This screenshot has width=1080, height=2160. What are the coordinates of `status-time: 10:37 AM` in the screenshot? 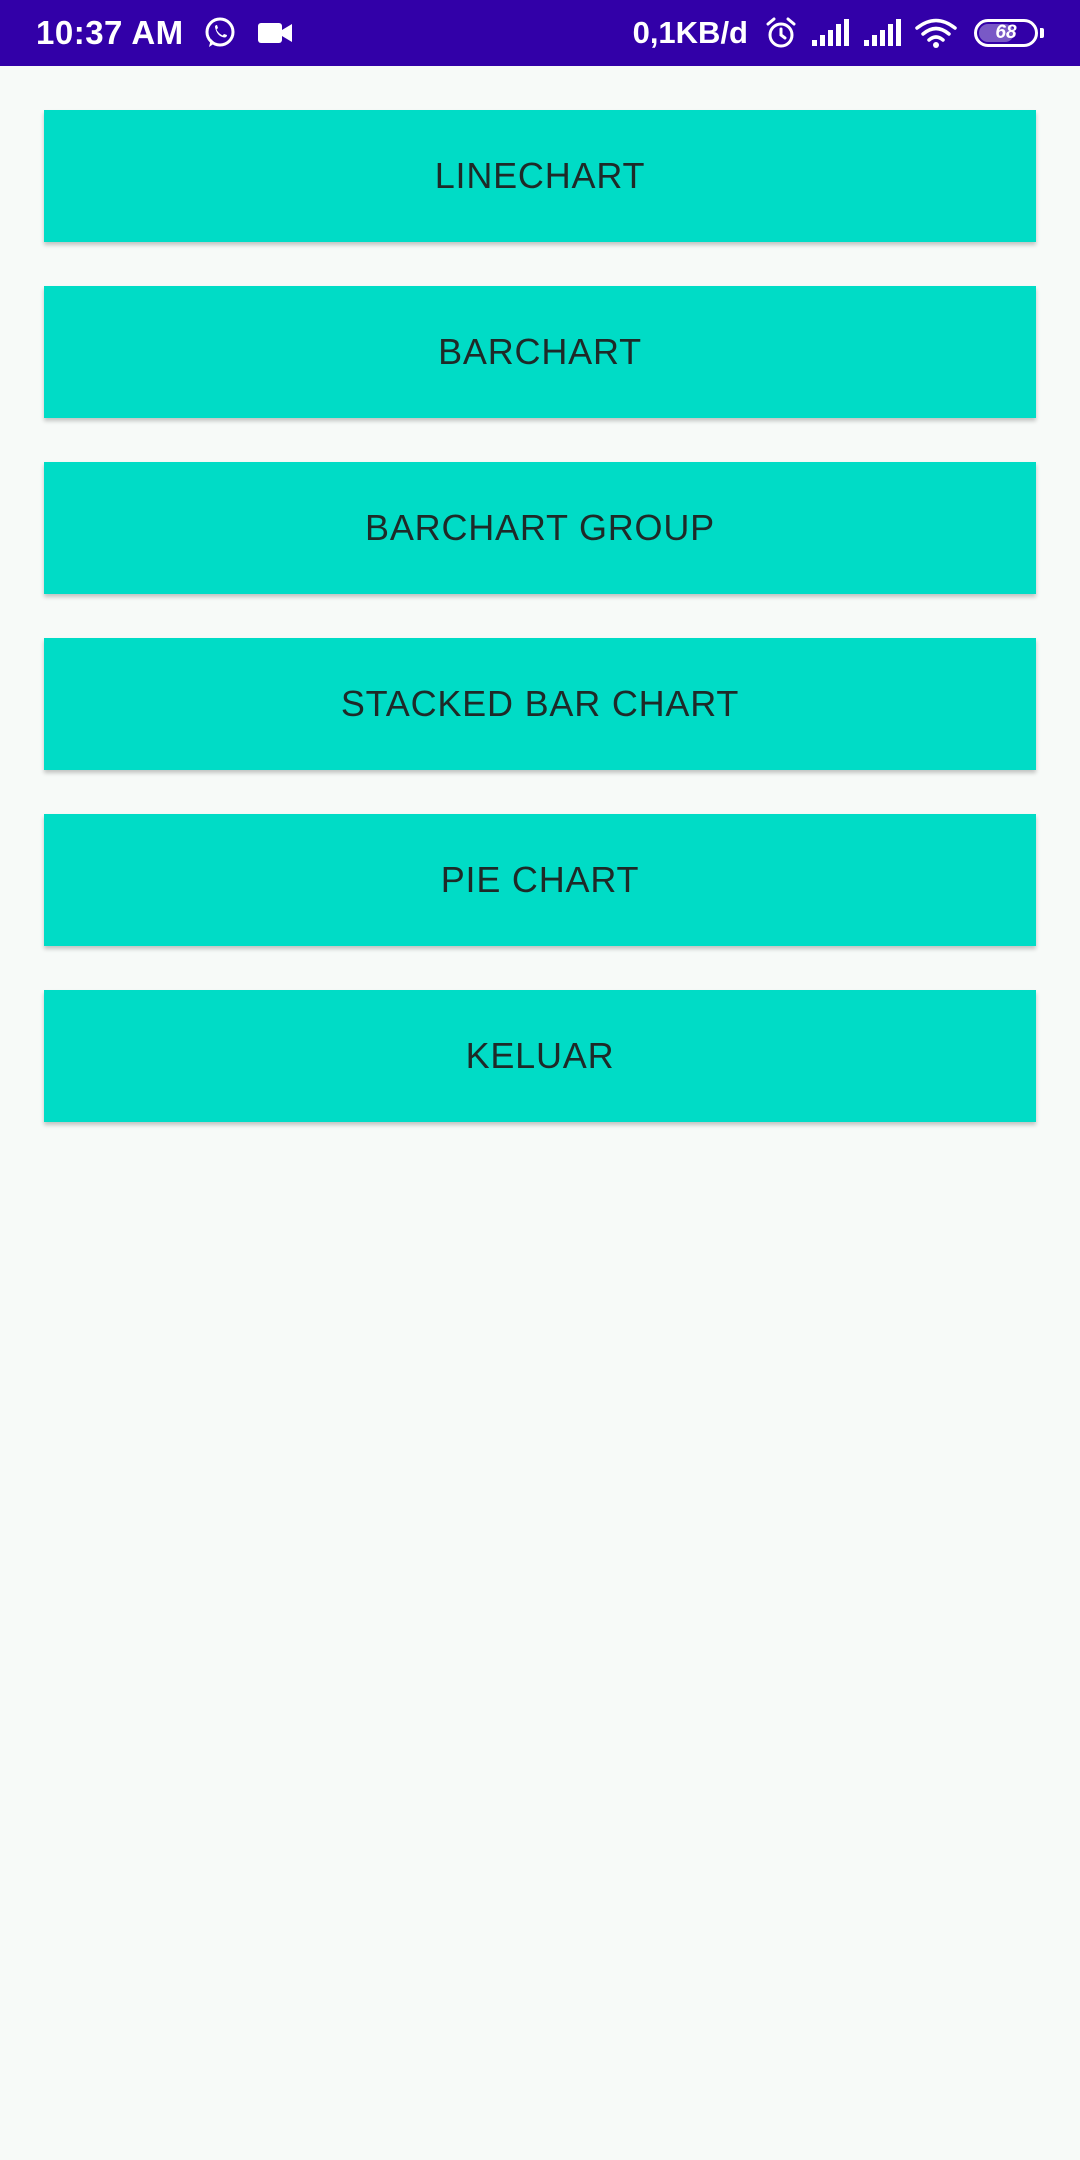 It's located at (110, 32).